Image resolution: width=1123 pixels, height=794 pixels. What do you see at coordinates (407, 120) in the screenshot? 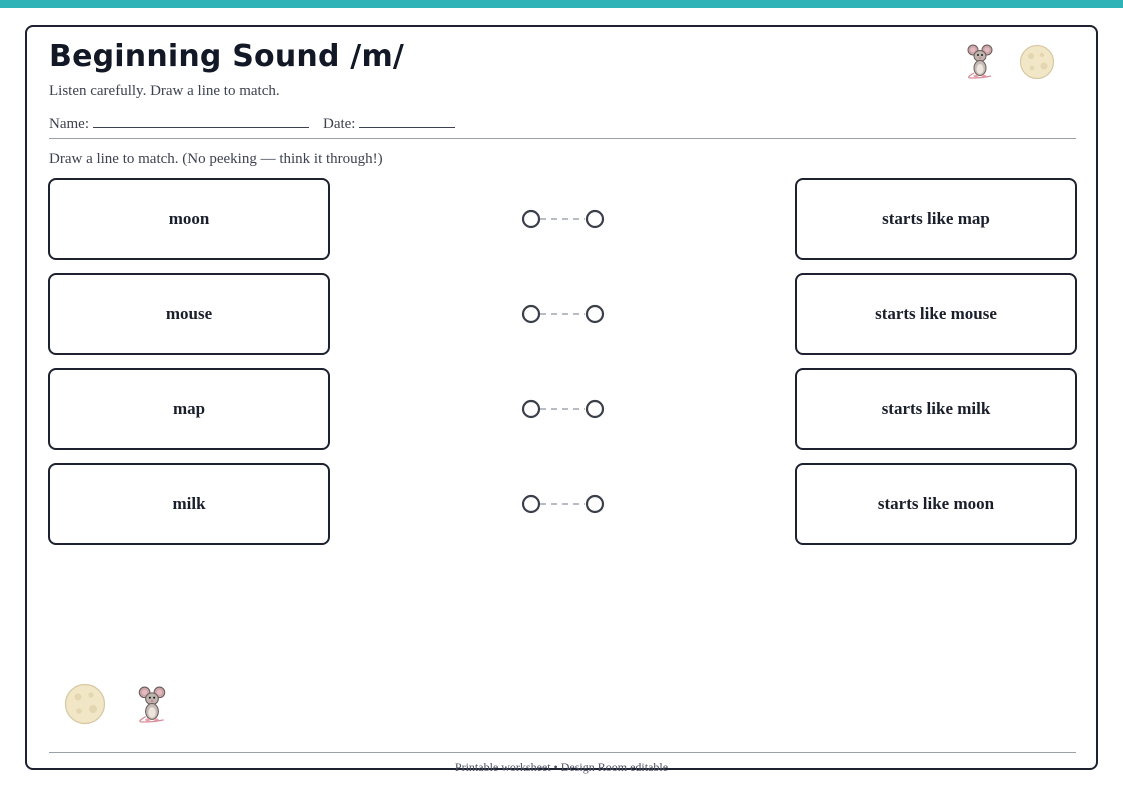
I see `date-blank` at bounding box center [407, 120].